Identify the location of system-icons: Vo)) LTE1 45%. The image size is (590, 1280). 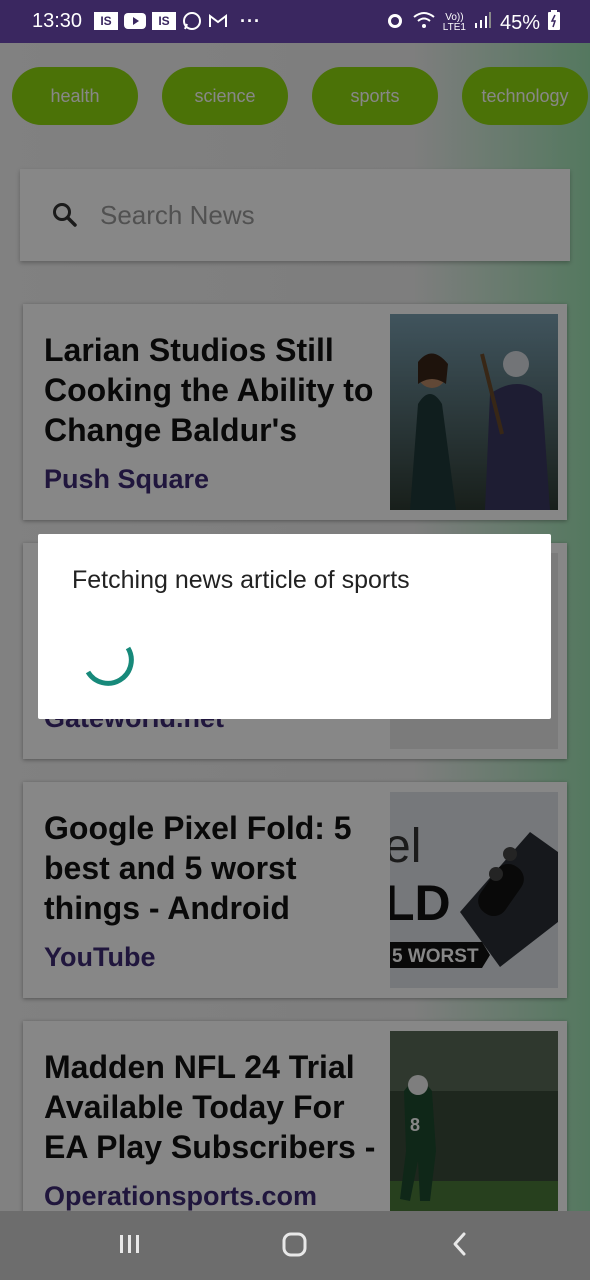
(472, 23).